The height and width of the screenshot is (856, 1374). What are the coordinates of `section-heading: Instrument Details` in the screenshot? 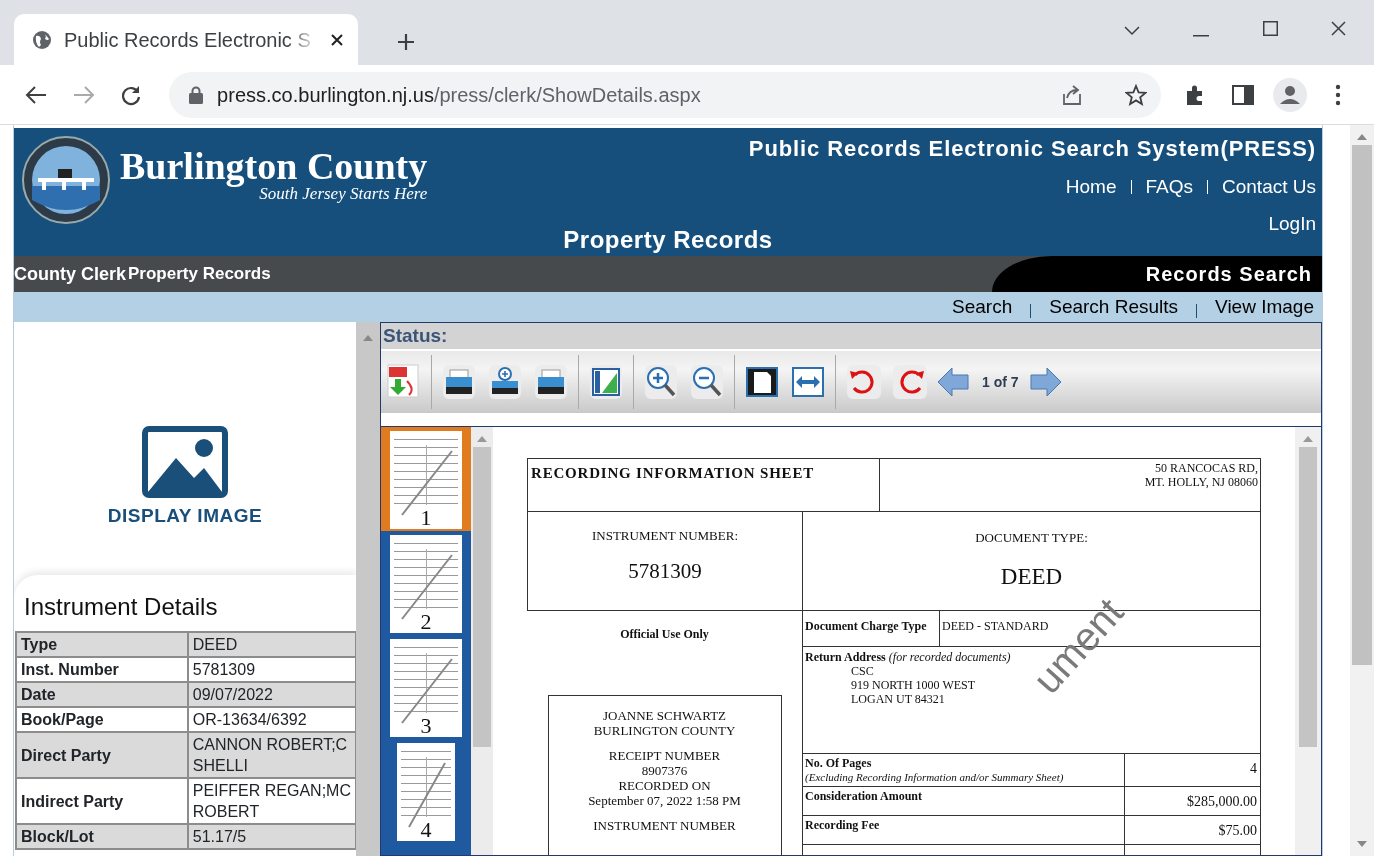 It's located at (121, 607).